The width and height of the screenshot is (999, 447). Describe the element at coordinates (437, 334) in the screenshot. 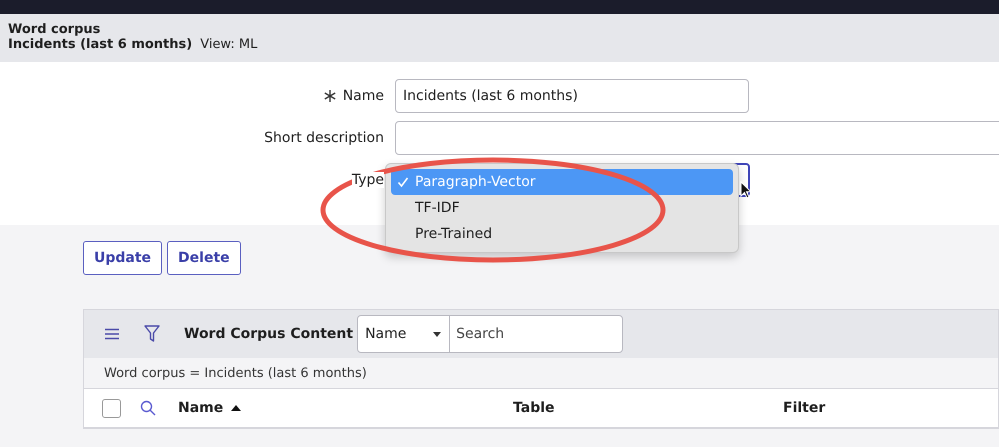

I see `caret-icon` at that location.